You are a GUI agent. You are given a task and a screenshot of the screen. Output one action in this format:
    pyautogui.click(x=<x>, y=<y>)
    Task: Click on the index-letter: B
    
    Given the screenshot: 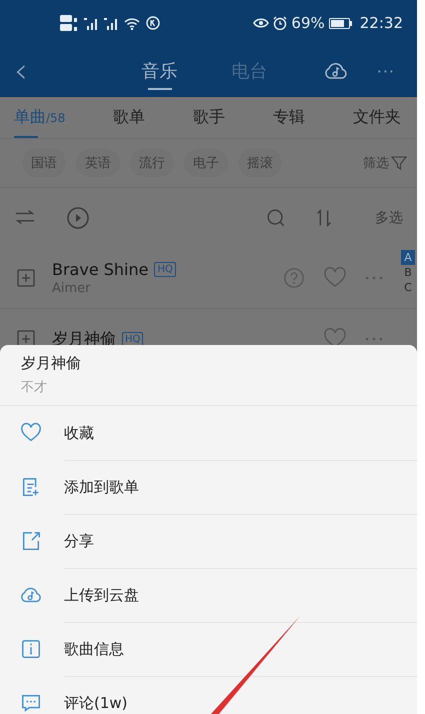 What is the action you would take?
    pyautogui.click(x=408, y=272)
    